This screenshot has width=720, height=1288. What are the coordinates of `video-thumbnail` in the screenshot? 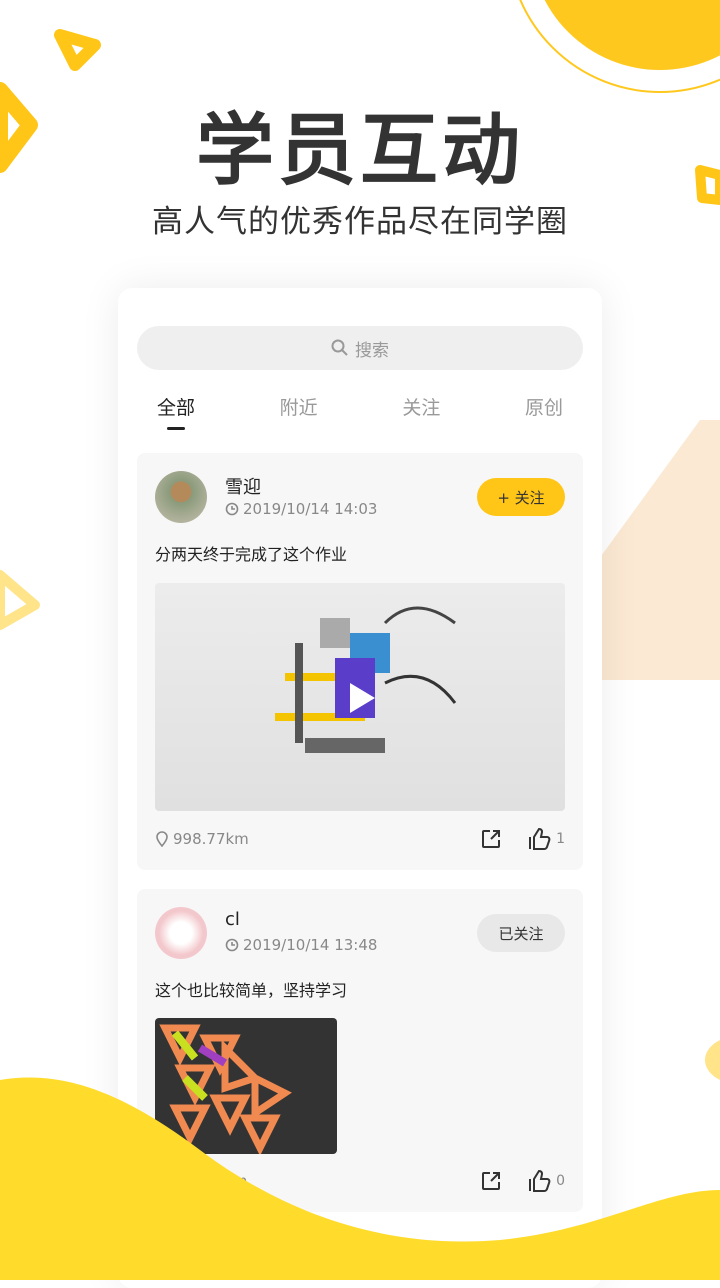 It's located at (360, 697).